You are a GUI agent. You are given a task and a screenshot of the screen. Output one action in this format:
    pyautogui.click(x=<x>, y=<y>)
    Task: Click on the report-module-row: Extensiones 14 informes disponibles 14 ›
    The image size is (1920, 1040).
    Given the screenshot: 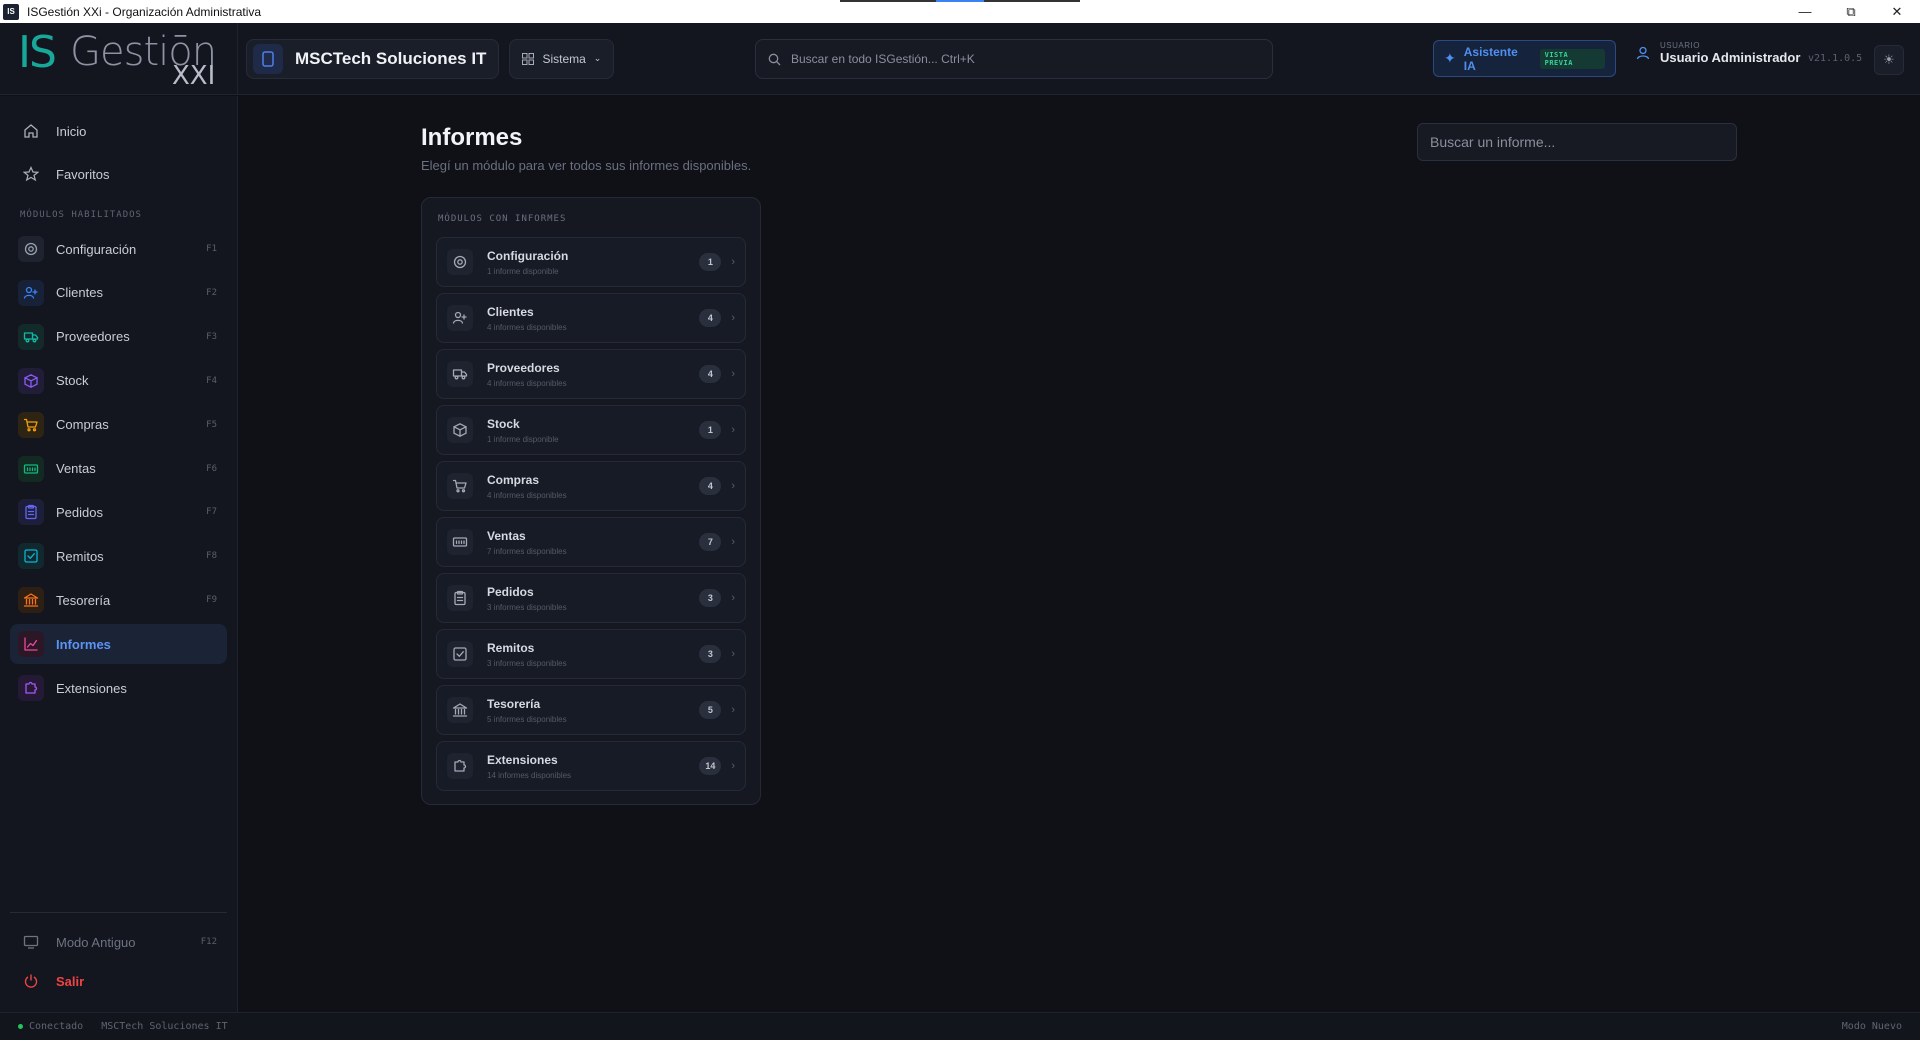 What is the action you would take?
    pyautogui.click(x=591, y=766)
    